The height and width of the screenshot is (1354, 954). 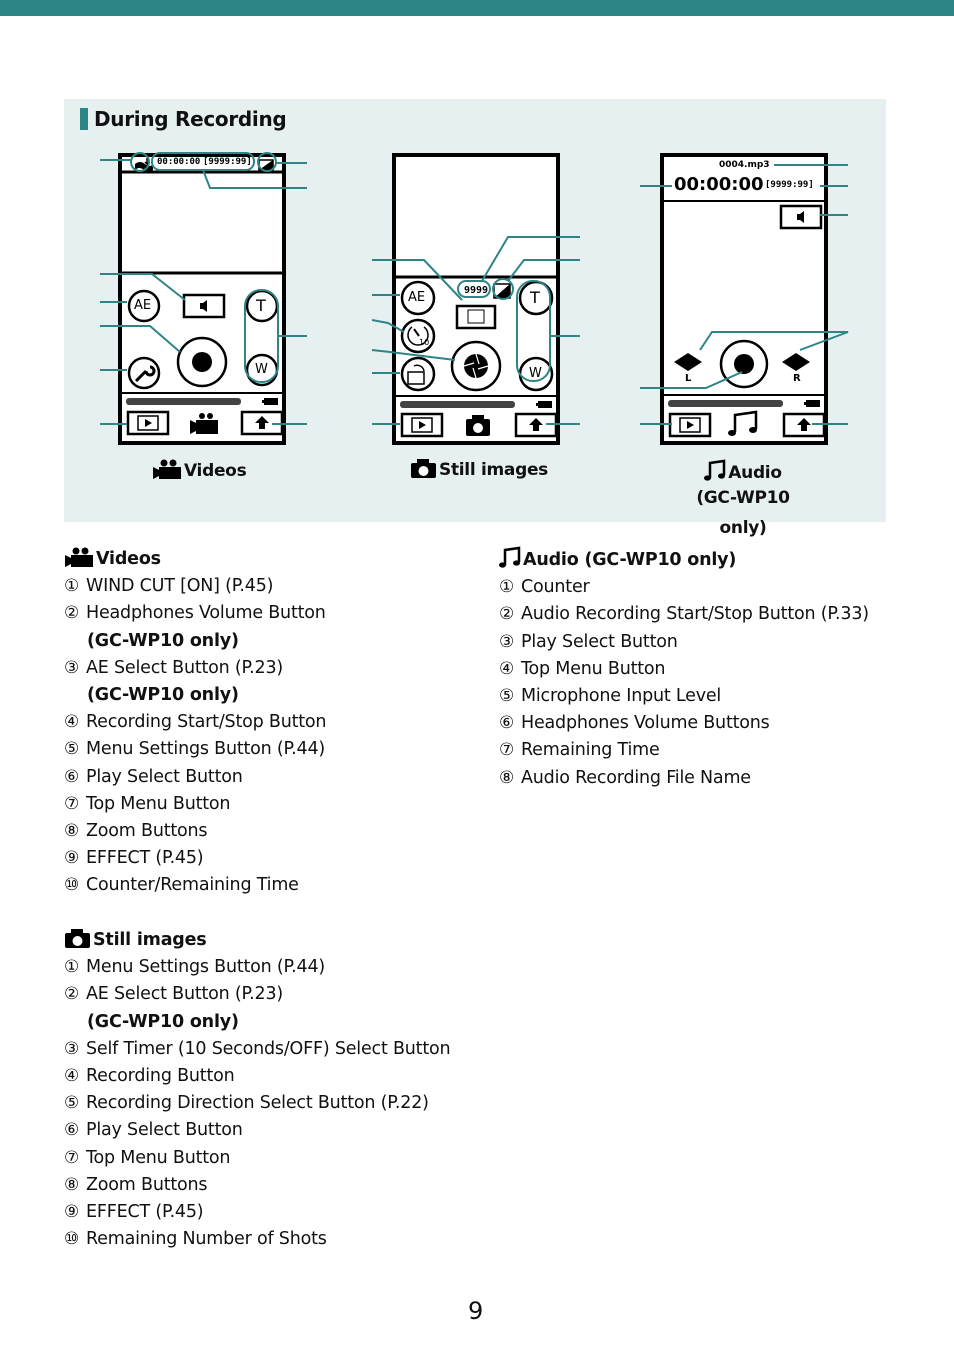 I want to click on audio-record-button, so click(x=744, y=364).